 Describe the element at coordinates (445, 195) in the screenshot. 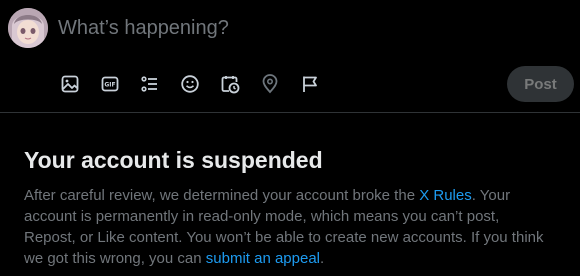

I see `x-rules-link: X Rules` at that location.